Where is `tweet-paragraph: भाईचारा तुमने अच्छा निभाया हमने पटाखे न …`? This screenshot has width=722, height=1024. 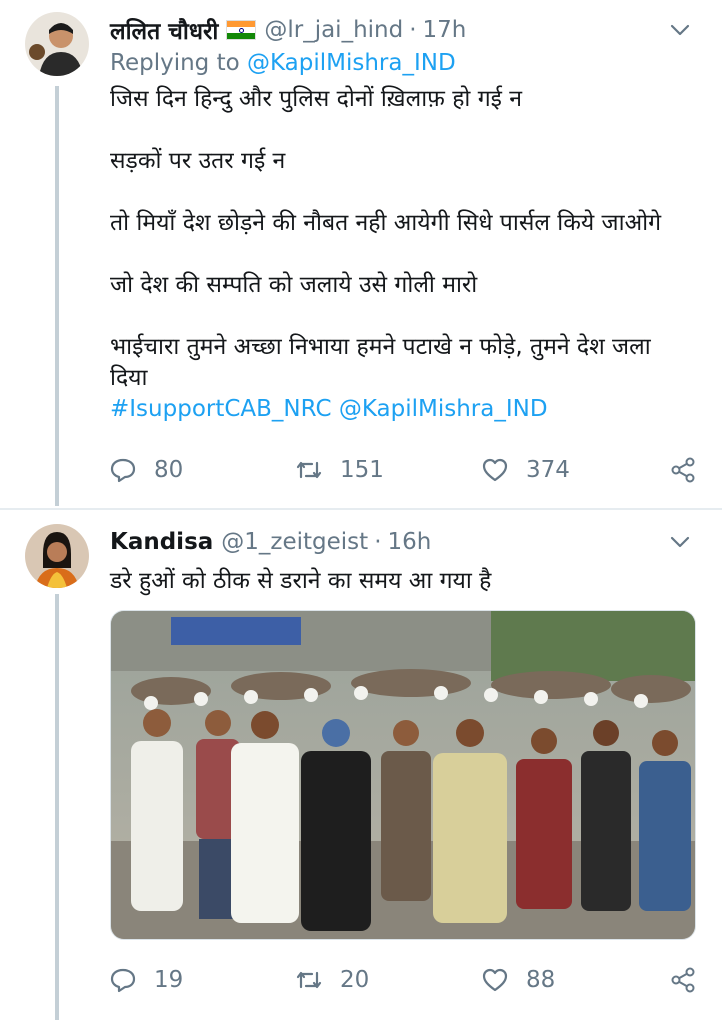 tweet-paragraph: भाईचारा तुमने अच्छा निभाया हमने पटाखे न … is located at coordinates (380, 362).